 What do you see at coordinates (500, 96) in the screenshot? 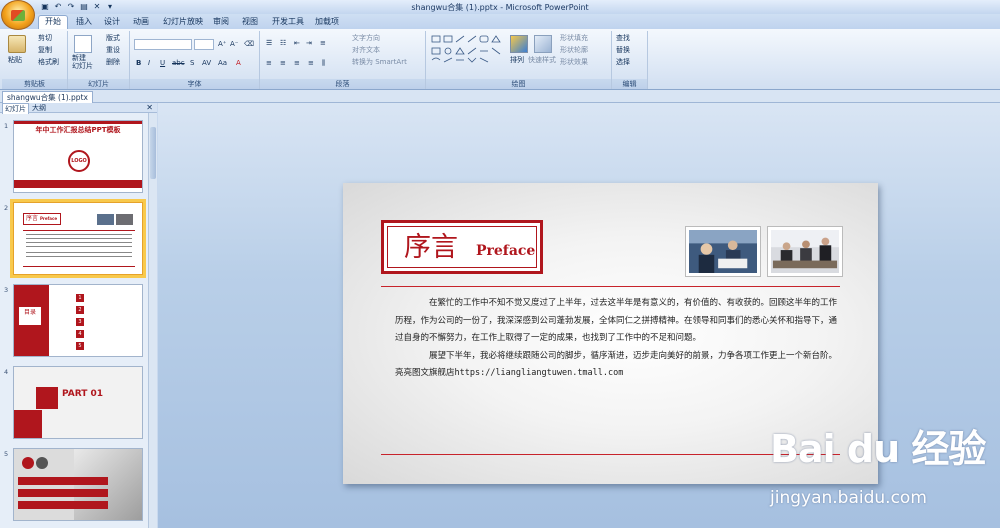
I see `document-tabs: shangwu合集 (1).pptx` at bounding box center [500, 96].